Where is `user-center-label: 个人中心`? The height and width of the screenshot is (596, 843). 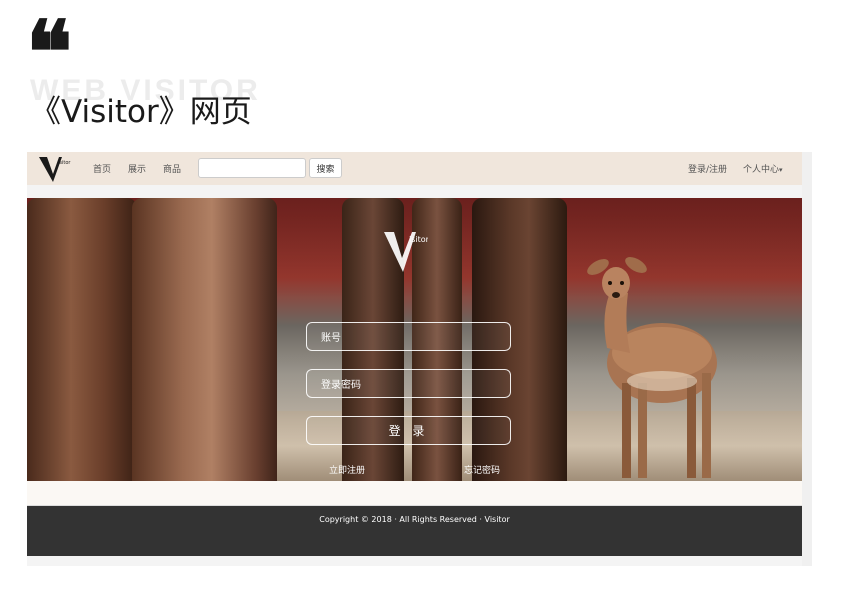
user-center-label: 个人中心 is located at coordinates (761, 170).